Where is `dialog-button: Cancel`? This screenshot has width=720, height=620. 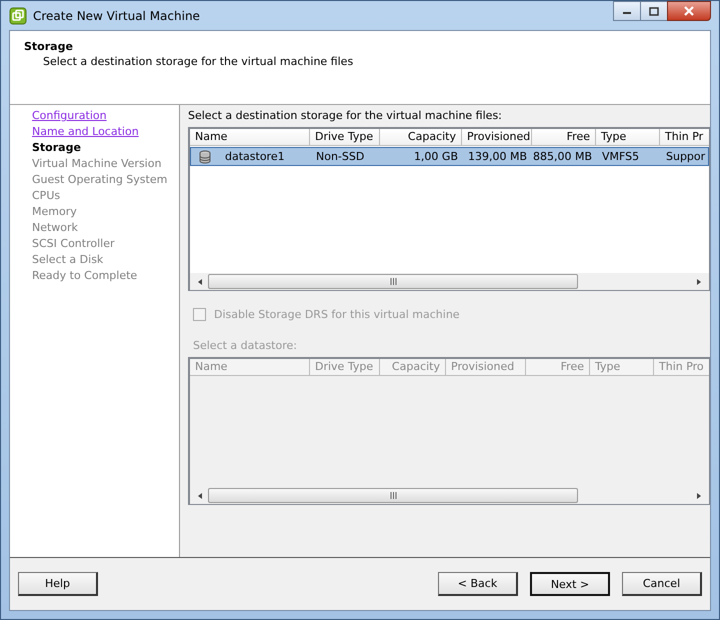 dialog-button: Cancel is located at coordinates (662, 584).